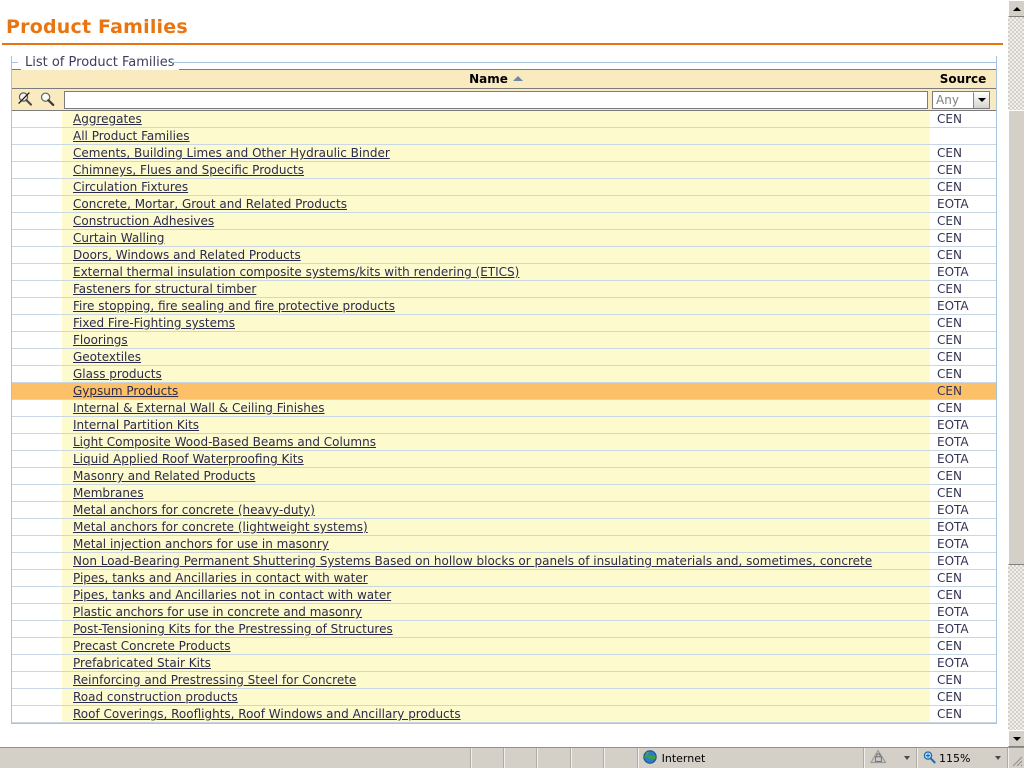 The height and width of the screenshot is (768, 1024). I want to click on protected-mode-chevron-down-icon, so click(906, 758).